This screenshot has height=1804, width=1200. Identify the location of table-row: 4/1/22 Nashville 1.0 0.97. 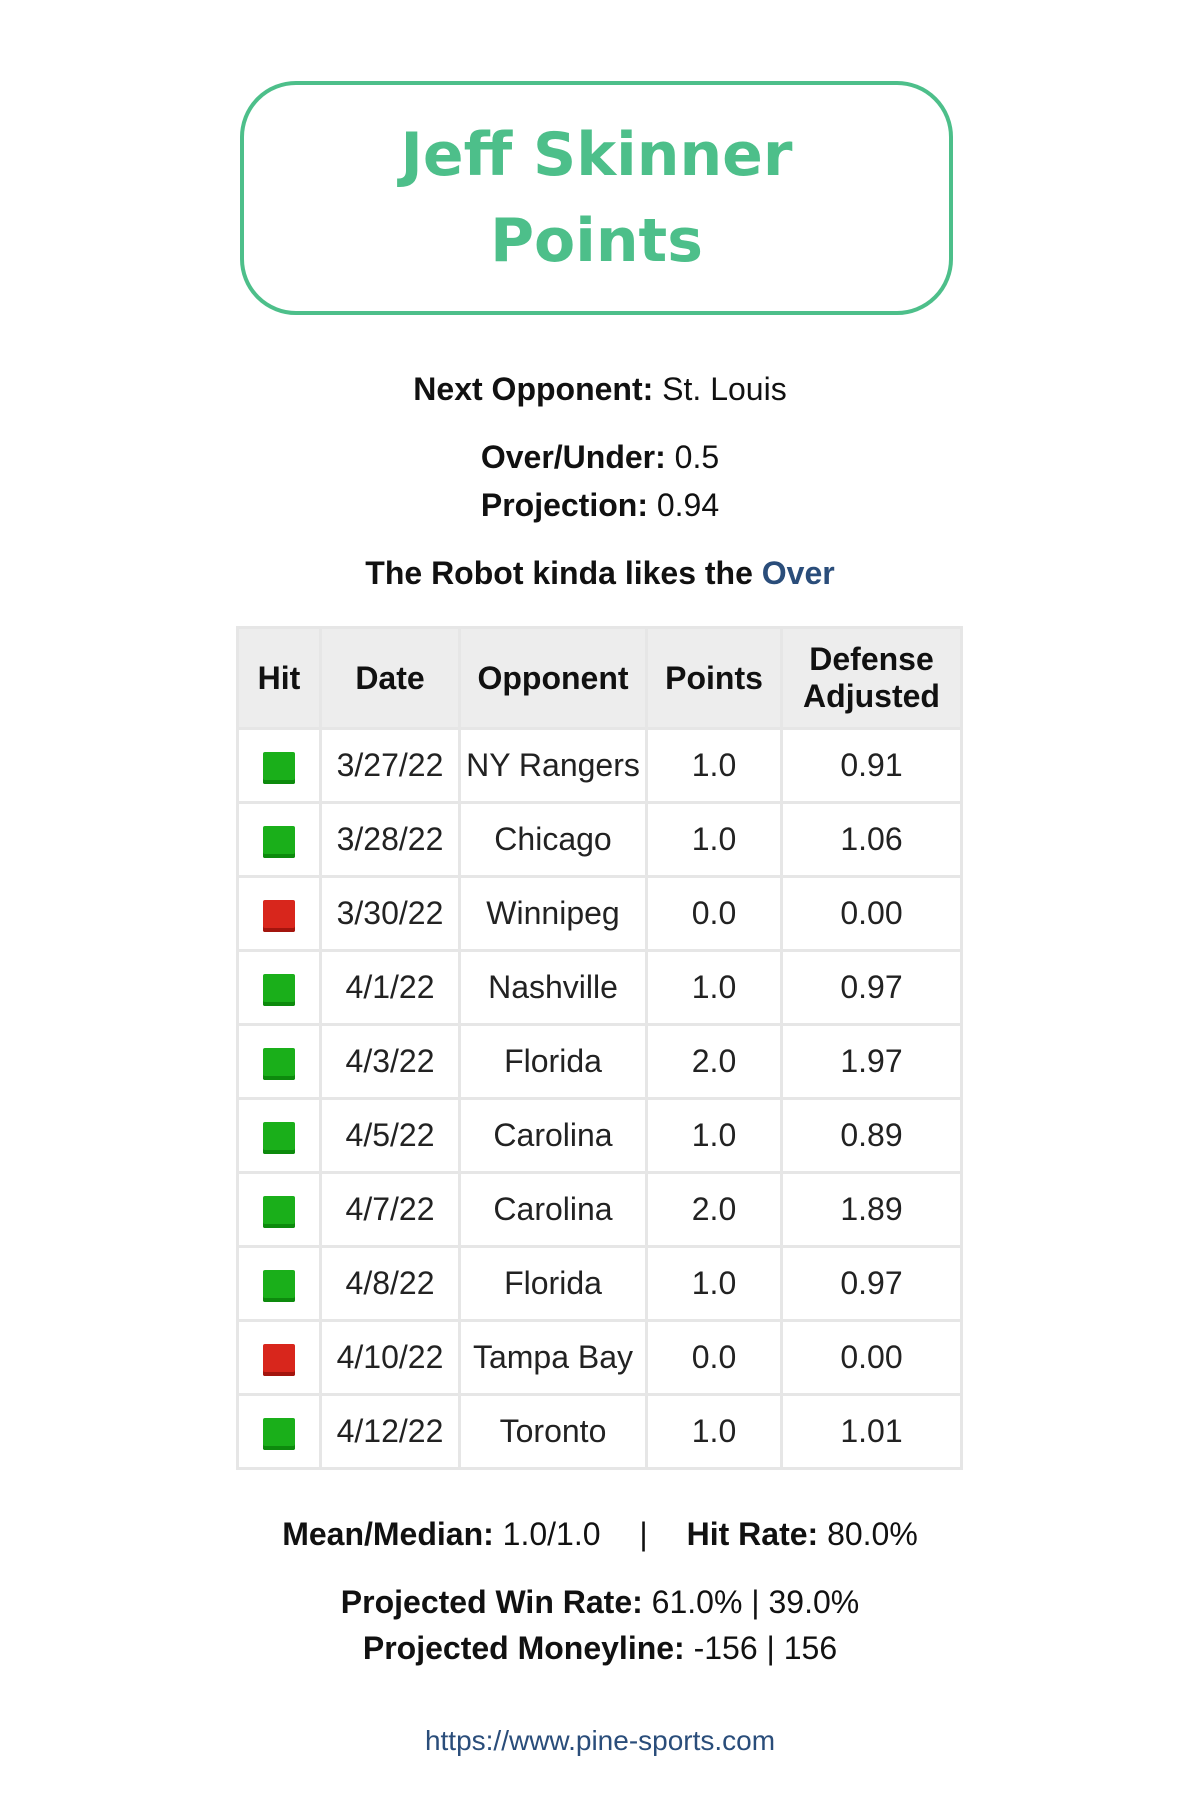
(599, 987).